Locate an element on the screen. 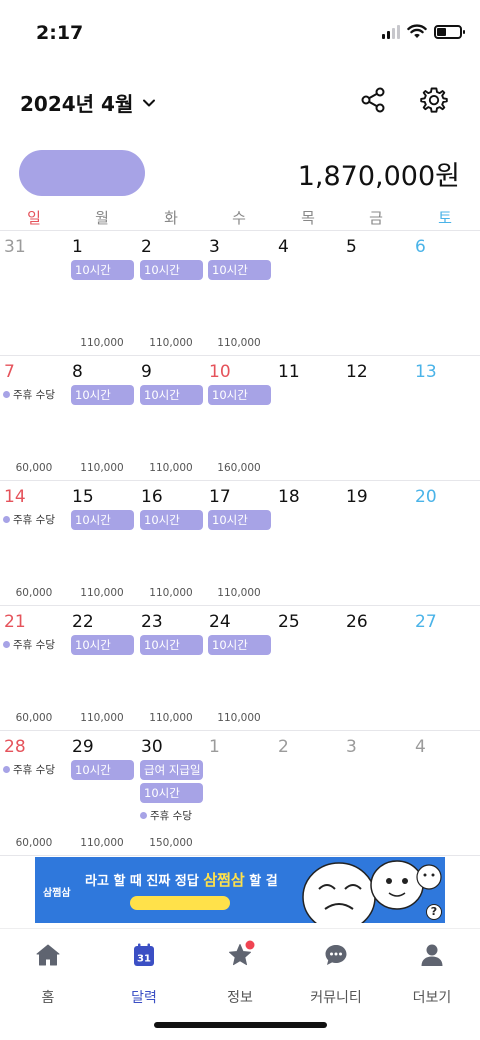 The height and width of the screenshot is (1040, 480). day-number: 28 is located at coordinates (15, 747).